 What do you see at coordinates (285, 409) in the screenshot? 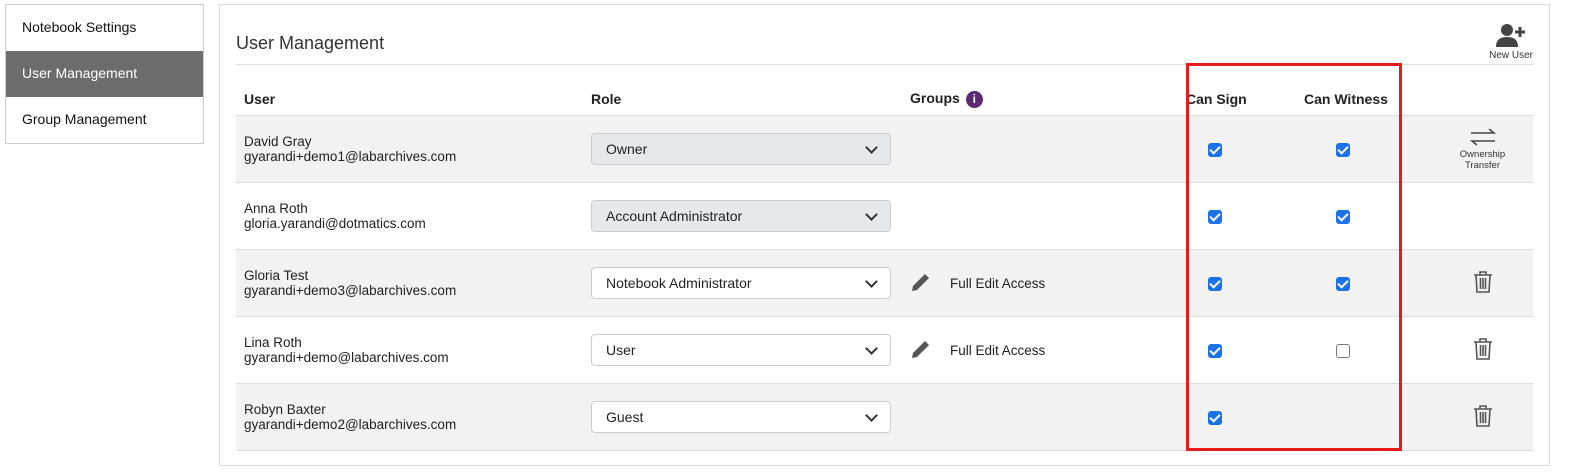
I see `user-name: Robyn Baxter` at bounding box center [285, 409].